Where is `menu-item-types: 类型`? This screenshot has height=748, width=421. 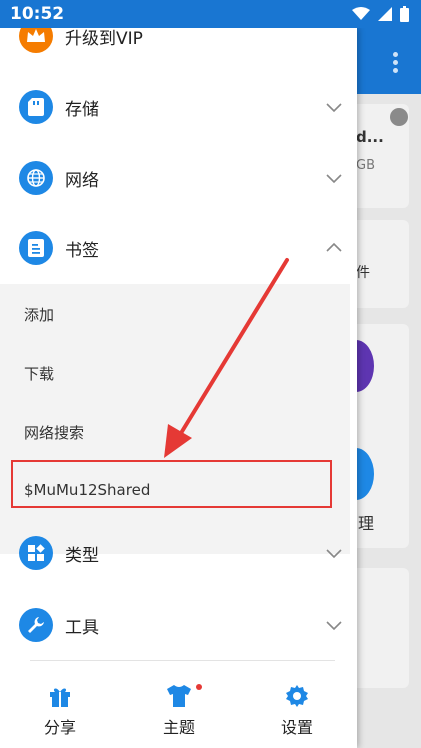
menu-item-types: 类型 is located at coordinates (178, 553).